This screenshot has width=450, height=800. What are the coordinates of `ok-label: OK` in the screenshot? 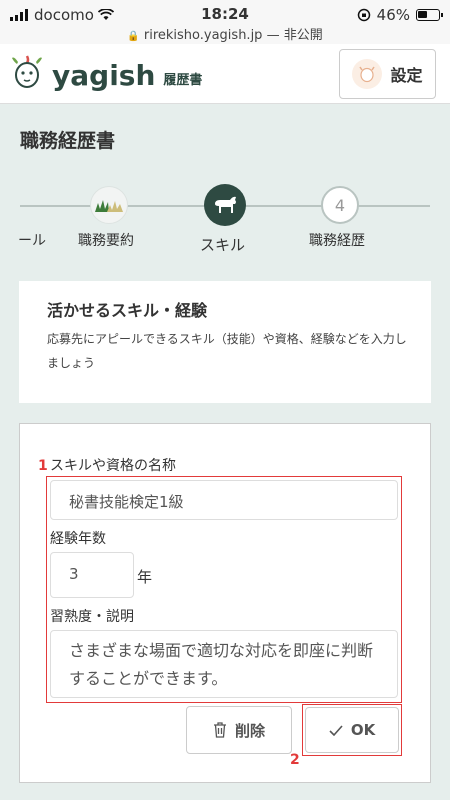 It's located at (363, 730).